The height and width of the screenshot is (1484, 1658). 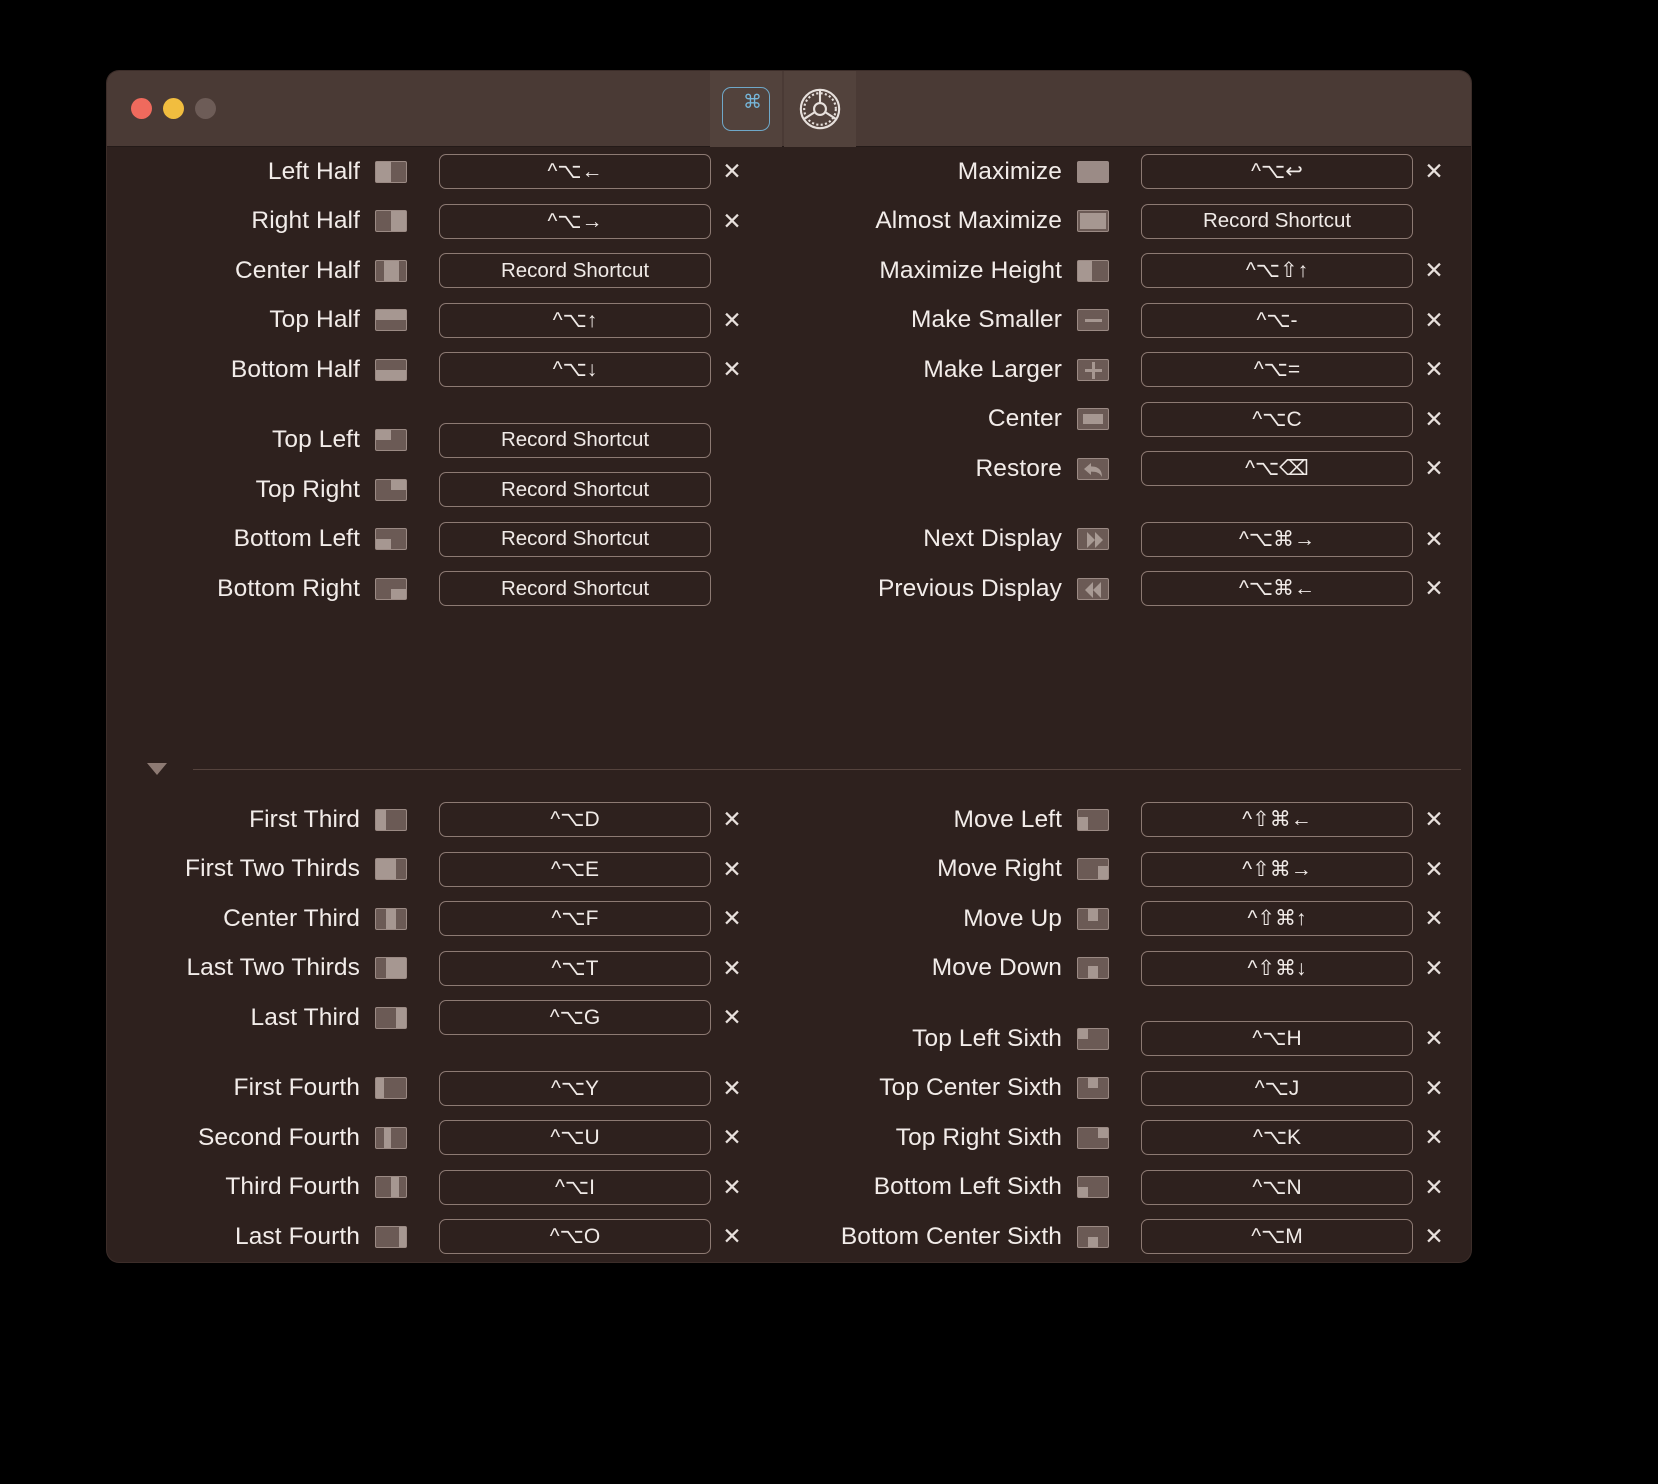 I want to click on shortcut-row: Restore ^⌥⌫ ✕, so click(x=1135, y=469).